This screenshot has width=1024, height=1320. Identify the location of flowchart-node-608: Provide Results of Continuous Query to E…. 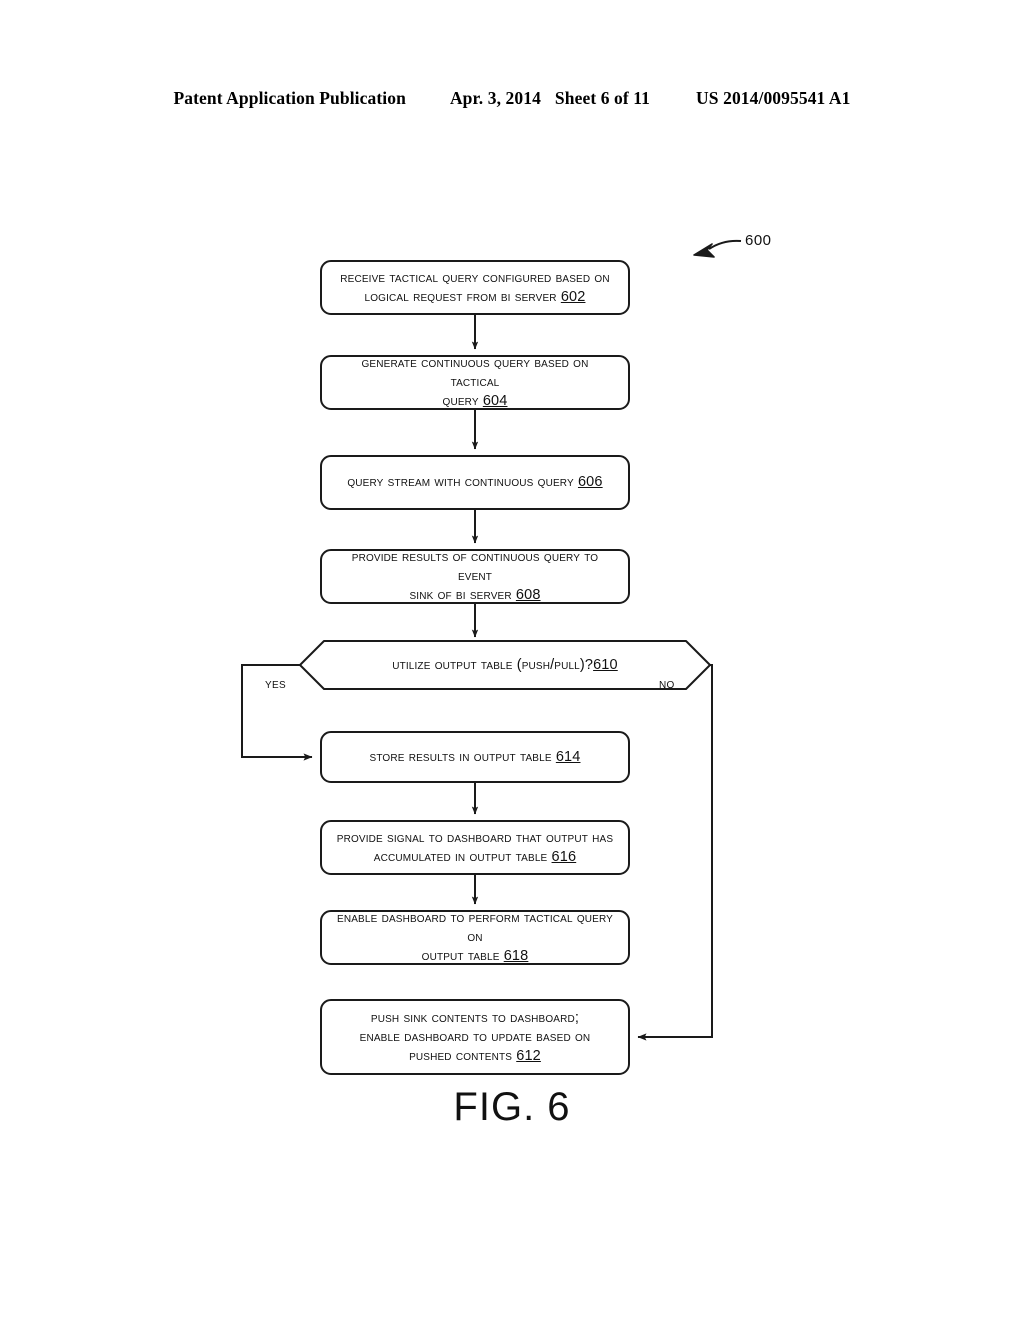
(475, 576).